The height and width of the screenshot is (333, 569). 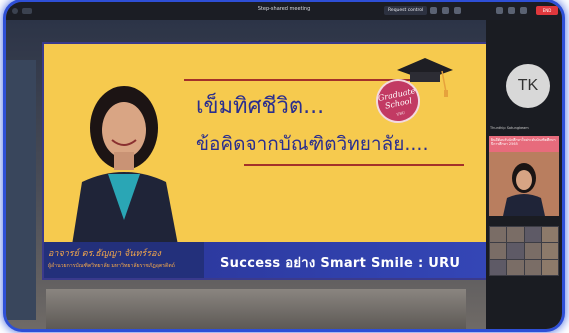 I want to click on participant-video, so click(x=524, y=184).